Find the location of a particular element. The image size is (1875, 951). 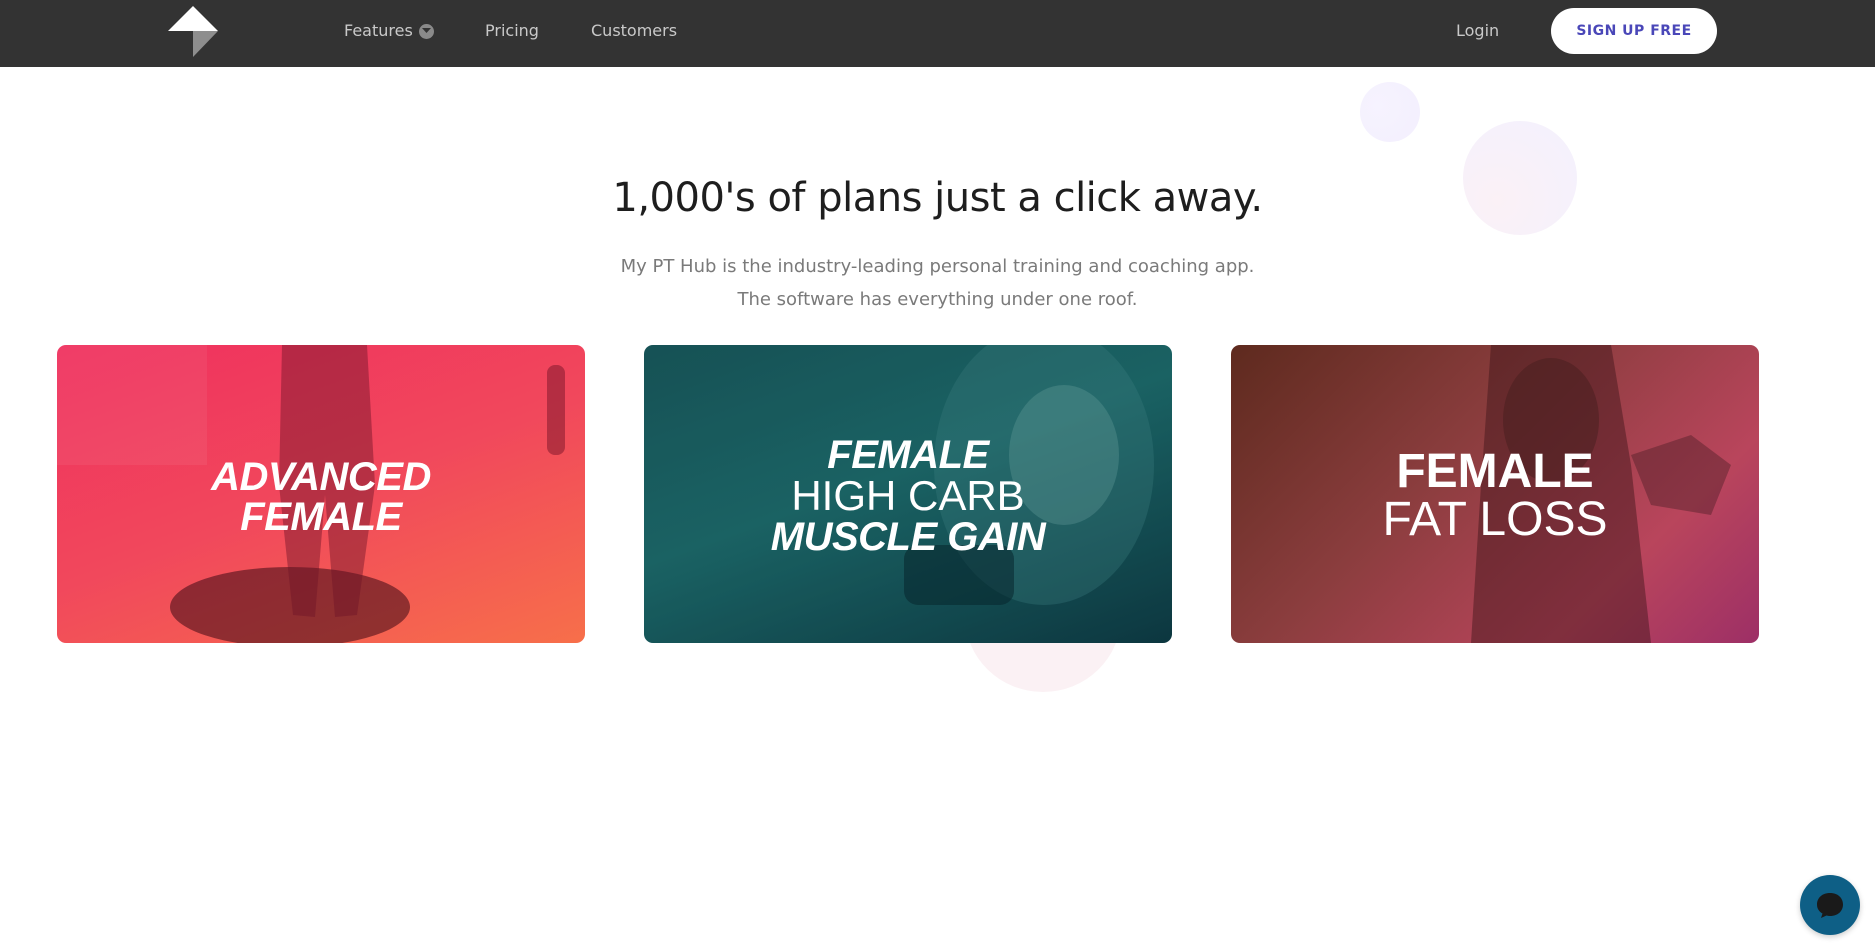

plan-card-title: FEMALE HIGH CARB MUSCLE GAIN is located at coordinates (908, 496).